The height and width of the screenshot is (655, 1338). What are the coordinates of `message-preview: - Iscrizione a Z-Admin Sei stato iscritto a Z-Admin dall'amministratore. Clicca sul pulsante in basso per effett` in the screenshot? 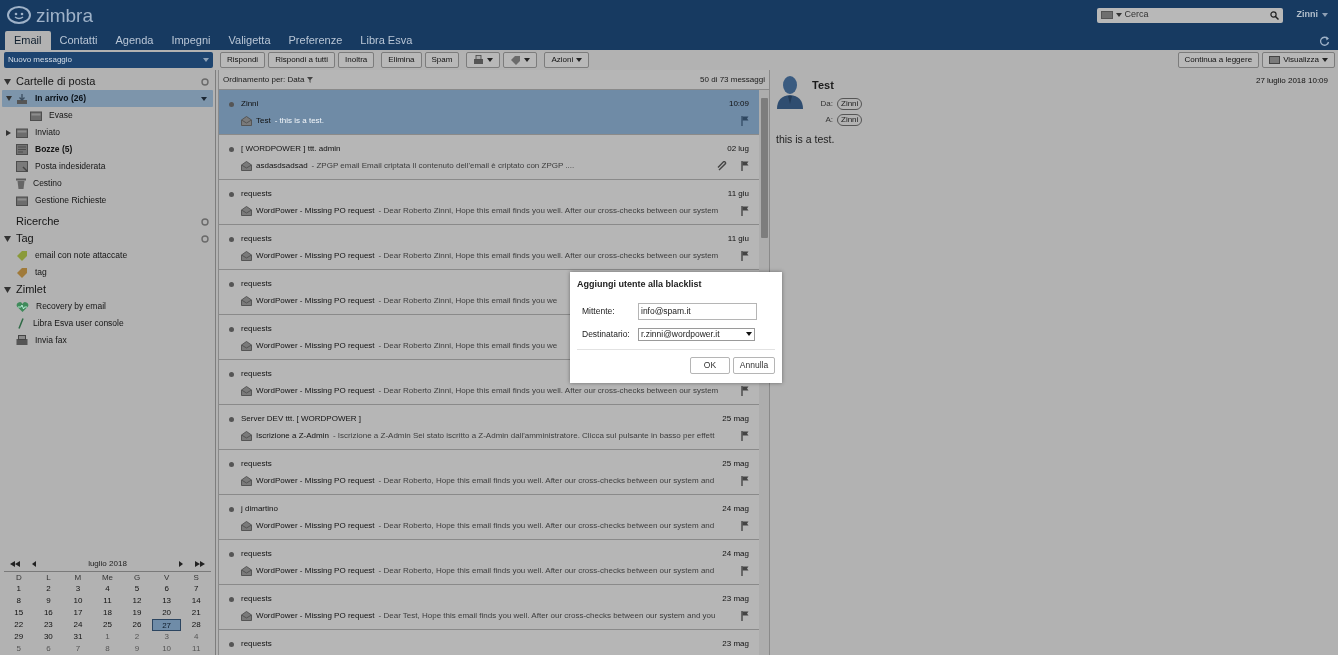 It's located at (523, 436).